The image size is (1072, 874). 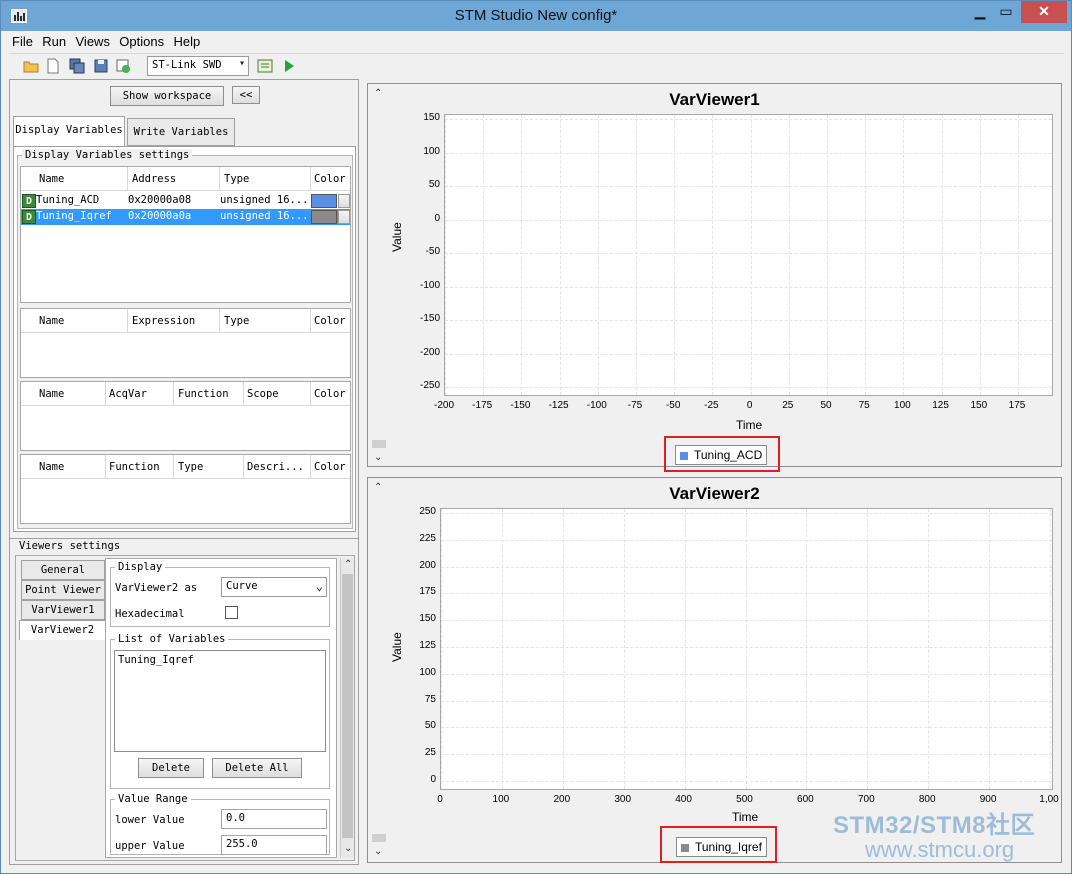 What do you see at coordinates (429, 318) in the screenshot?
I see `y-tick-label: -150` at bounding box center [429, 318].